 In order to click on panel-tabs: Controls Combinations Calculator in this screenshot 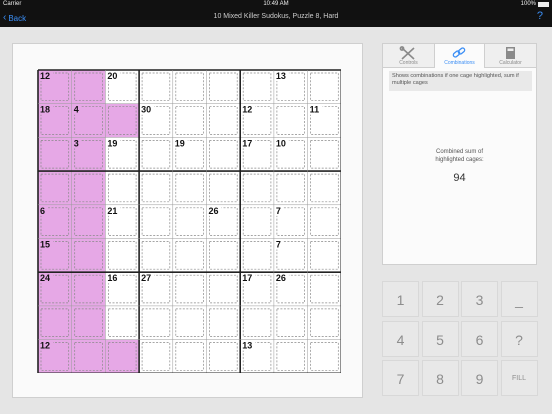, I will do `click(459, 56)`.